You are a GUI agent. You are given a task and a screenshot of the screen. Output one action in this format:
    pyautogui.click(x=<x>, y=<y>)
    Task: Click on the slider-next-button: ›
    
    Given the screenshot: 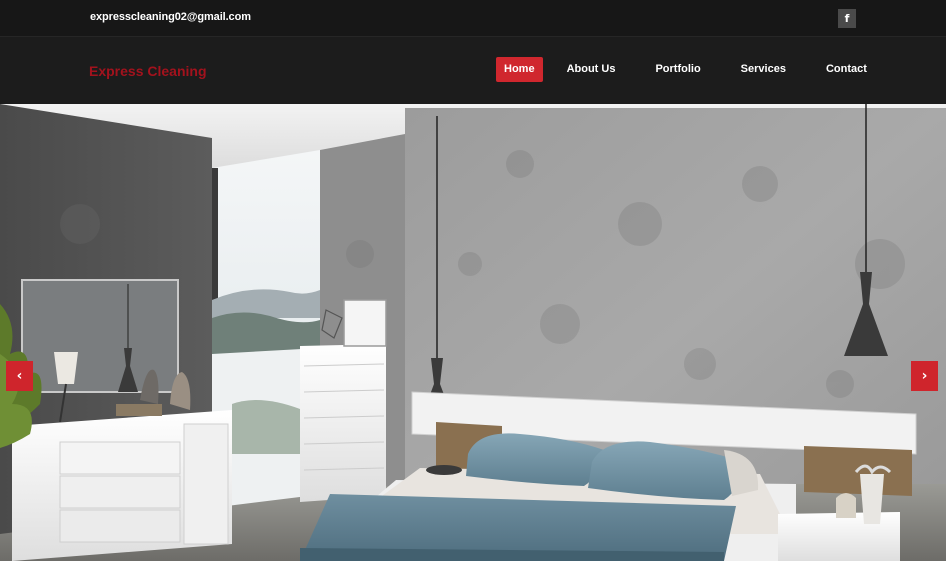 What is the action you would take?
    pyautogui.click(x=924, y=376)
    